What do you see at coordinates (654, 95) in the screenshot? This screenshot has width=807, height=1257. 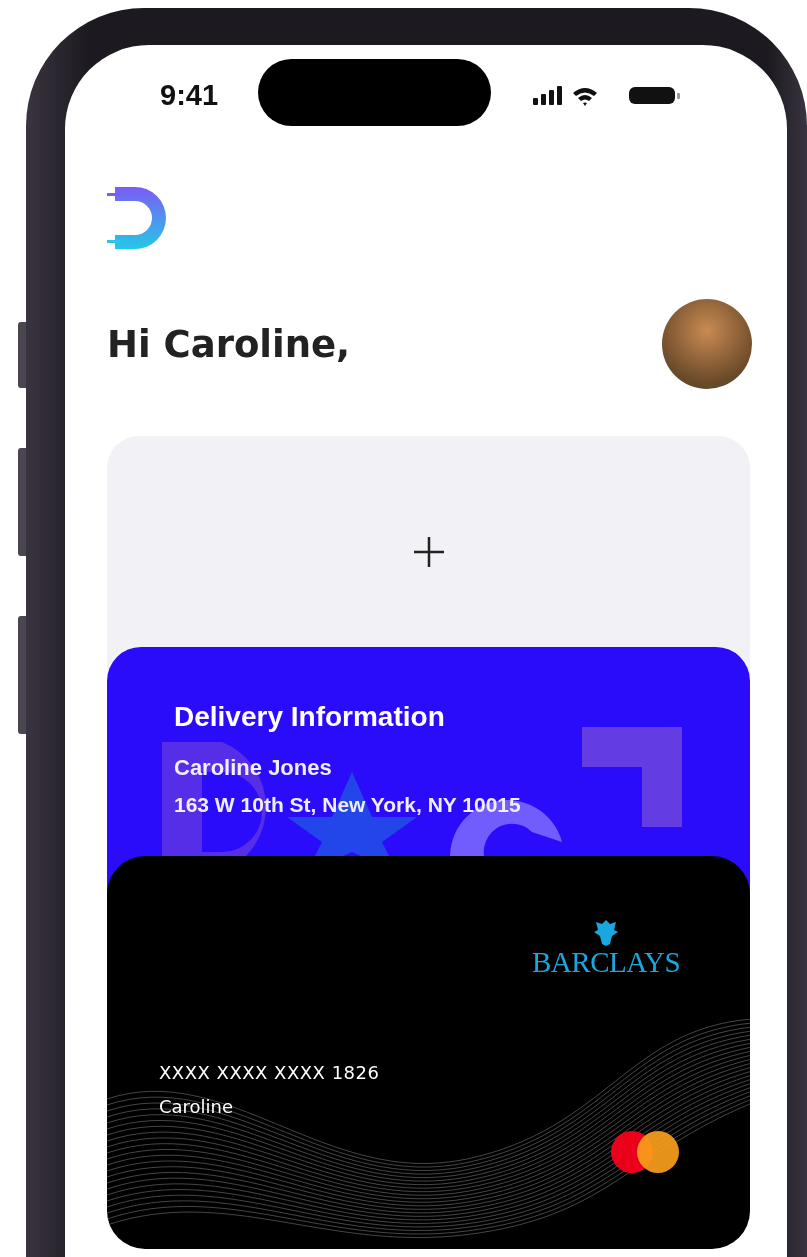 I see `battery-icon` at bounding box center [654, 95].